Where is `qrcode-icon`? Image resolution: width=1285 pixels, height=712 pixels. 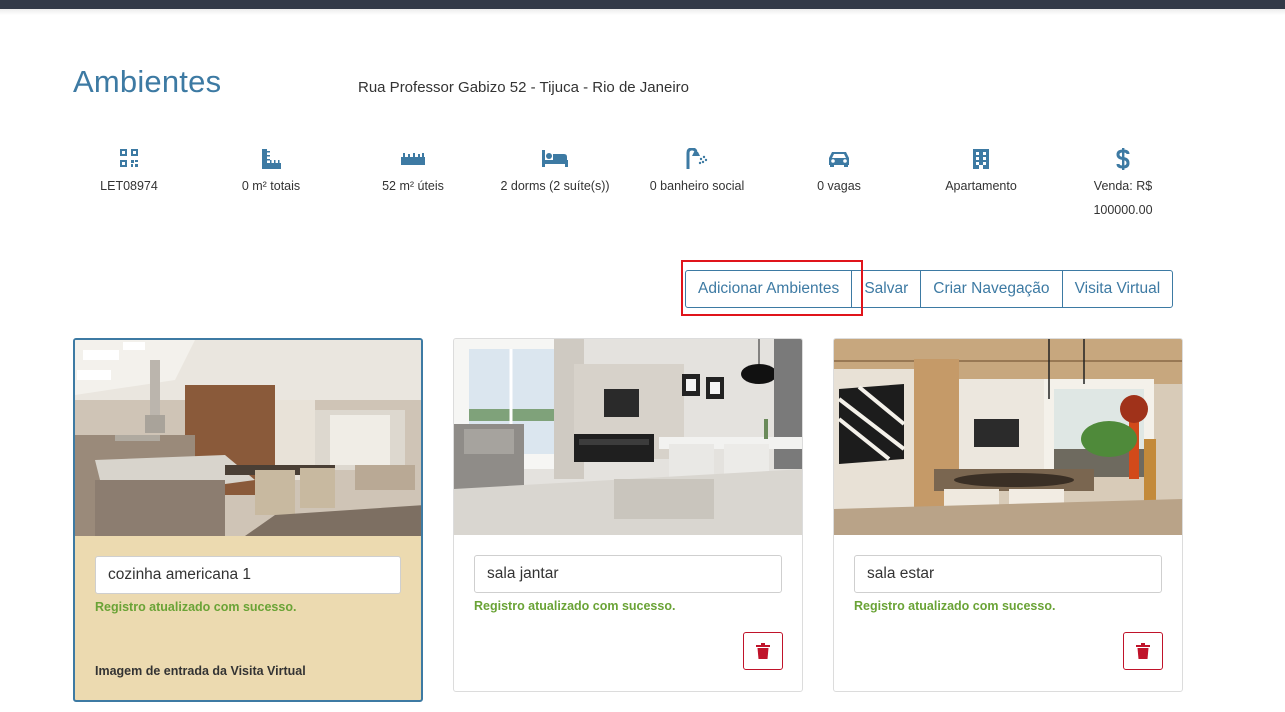
qrcode-icon is located at coordinates (129, 160).